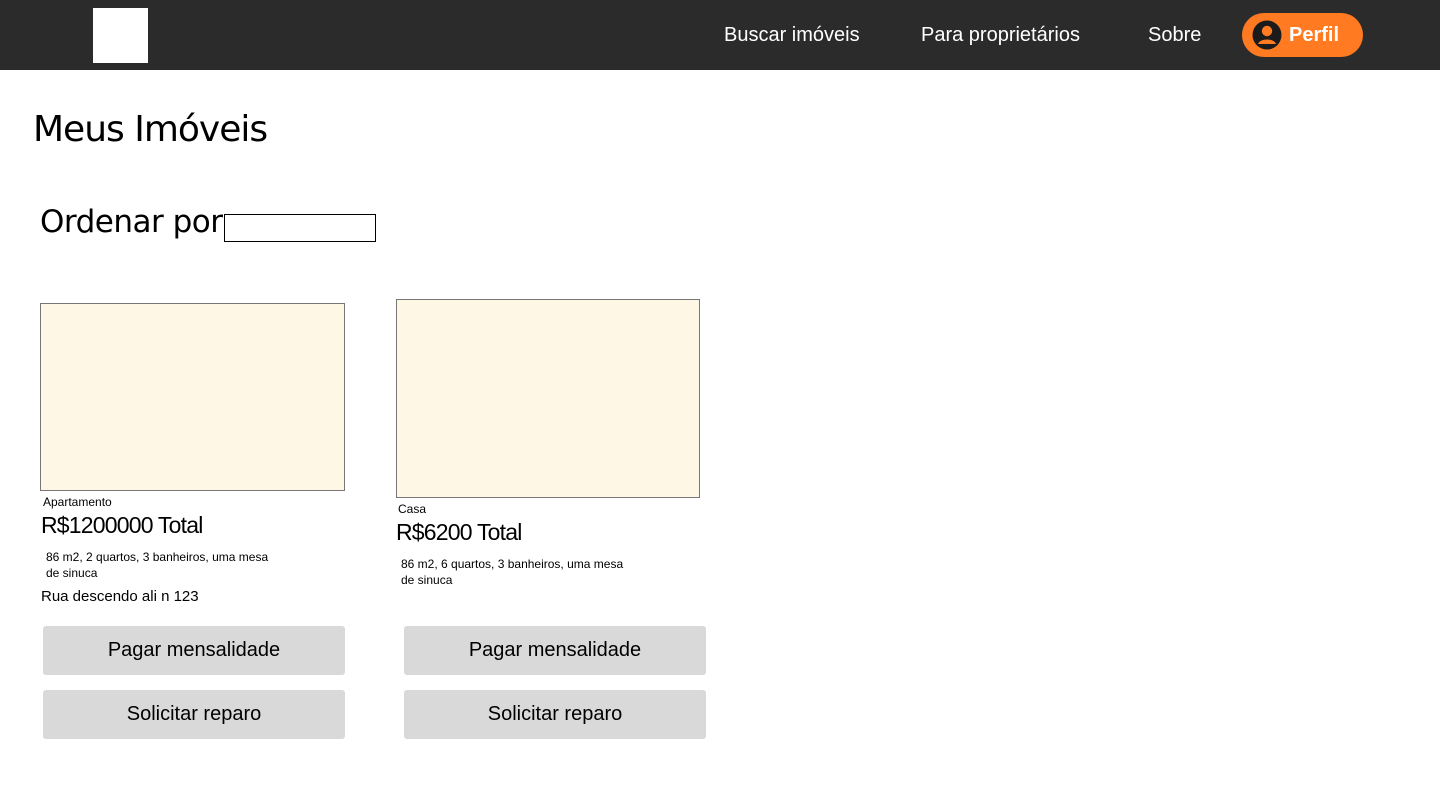 The image size is (1440, 810). Describe the element at coordinates (120, 35) in the screenshot. I see `logo` at that location.